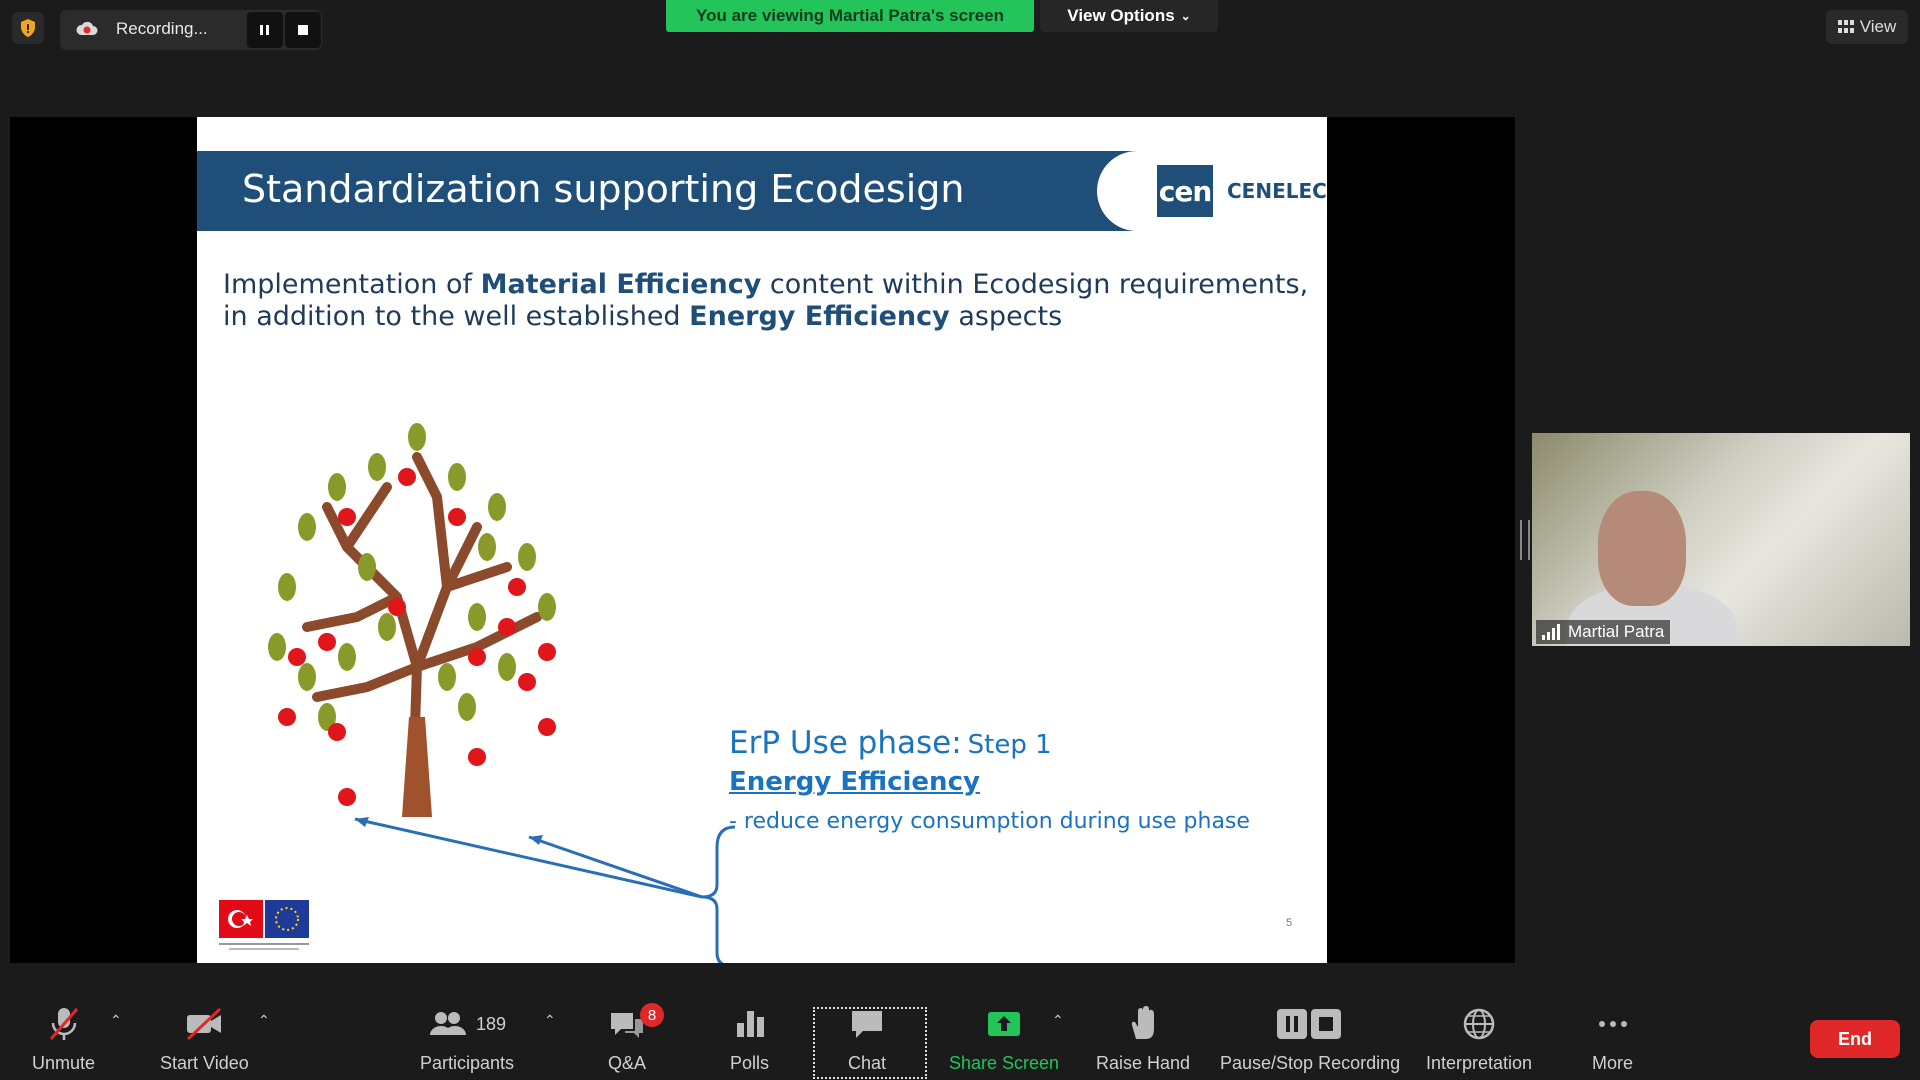  Describe the element at coordinates (1878, 26) in the screenshot. I see `view-label: View` at that location.